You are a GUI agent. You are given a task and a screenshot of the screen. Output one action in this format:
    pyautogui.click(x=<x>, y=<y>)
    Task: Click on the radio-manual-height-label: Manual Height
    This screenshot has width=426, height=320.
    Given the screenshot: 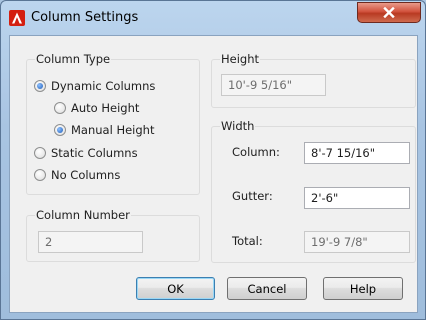 What is the action you would take?
    pyautogui.click(x=113, y=130)
    